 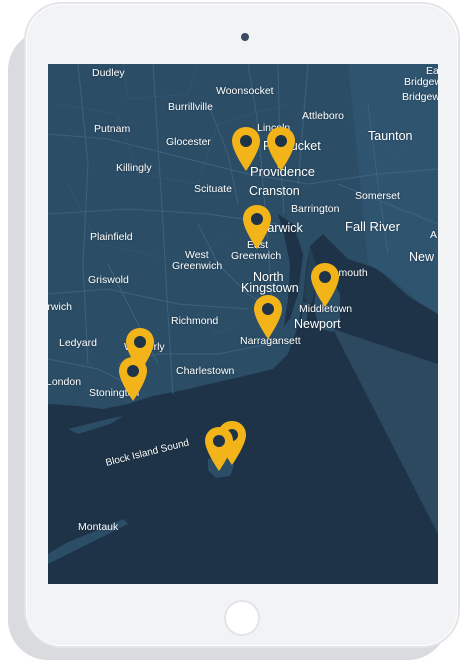 I want to click on map-label: Richmond, so click(x=195, y=321).